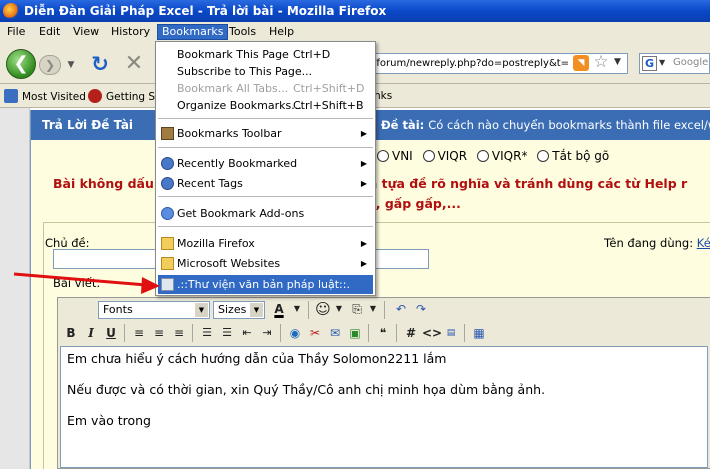  I want to click on chevron-down-icon: ▼, so click(256, 310).